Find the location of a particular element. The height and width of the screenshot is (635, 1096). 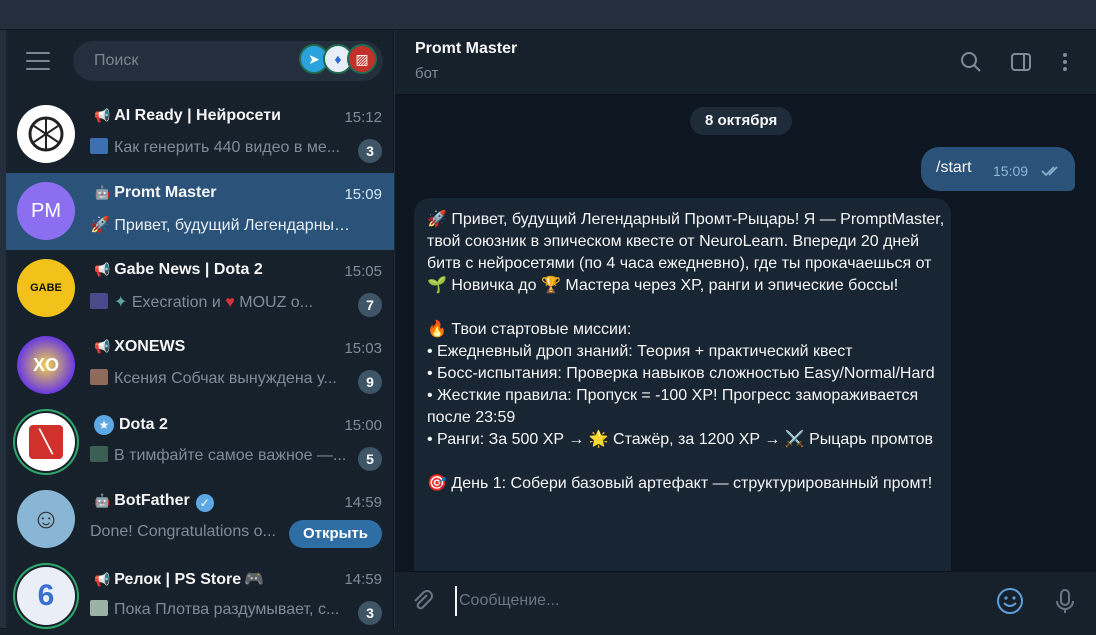

chat-title-text: Релок | PS Store is located at coordinates (178, 579).